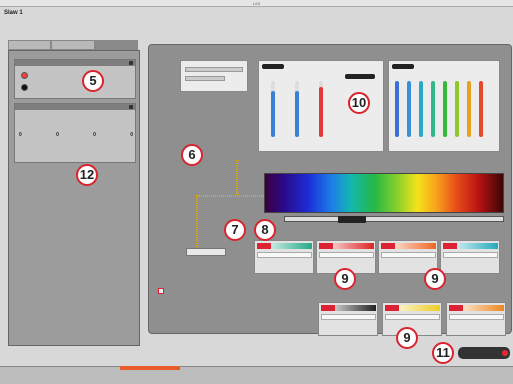 The width and height of the screenshot is (513, 384). I want to click on tab-strip, so click(73, 45).